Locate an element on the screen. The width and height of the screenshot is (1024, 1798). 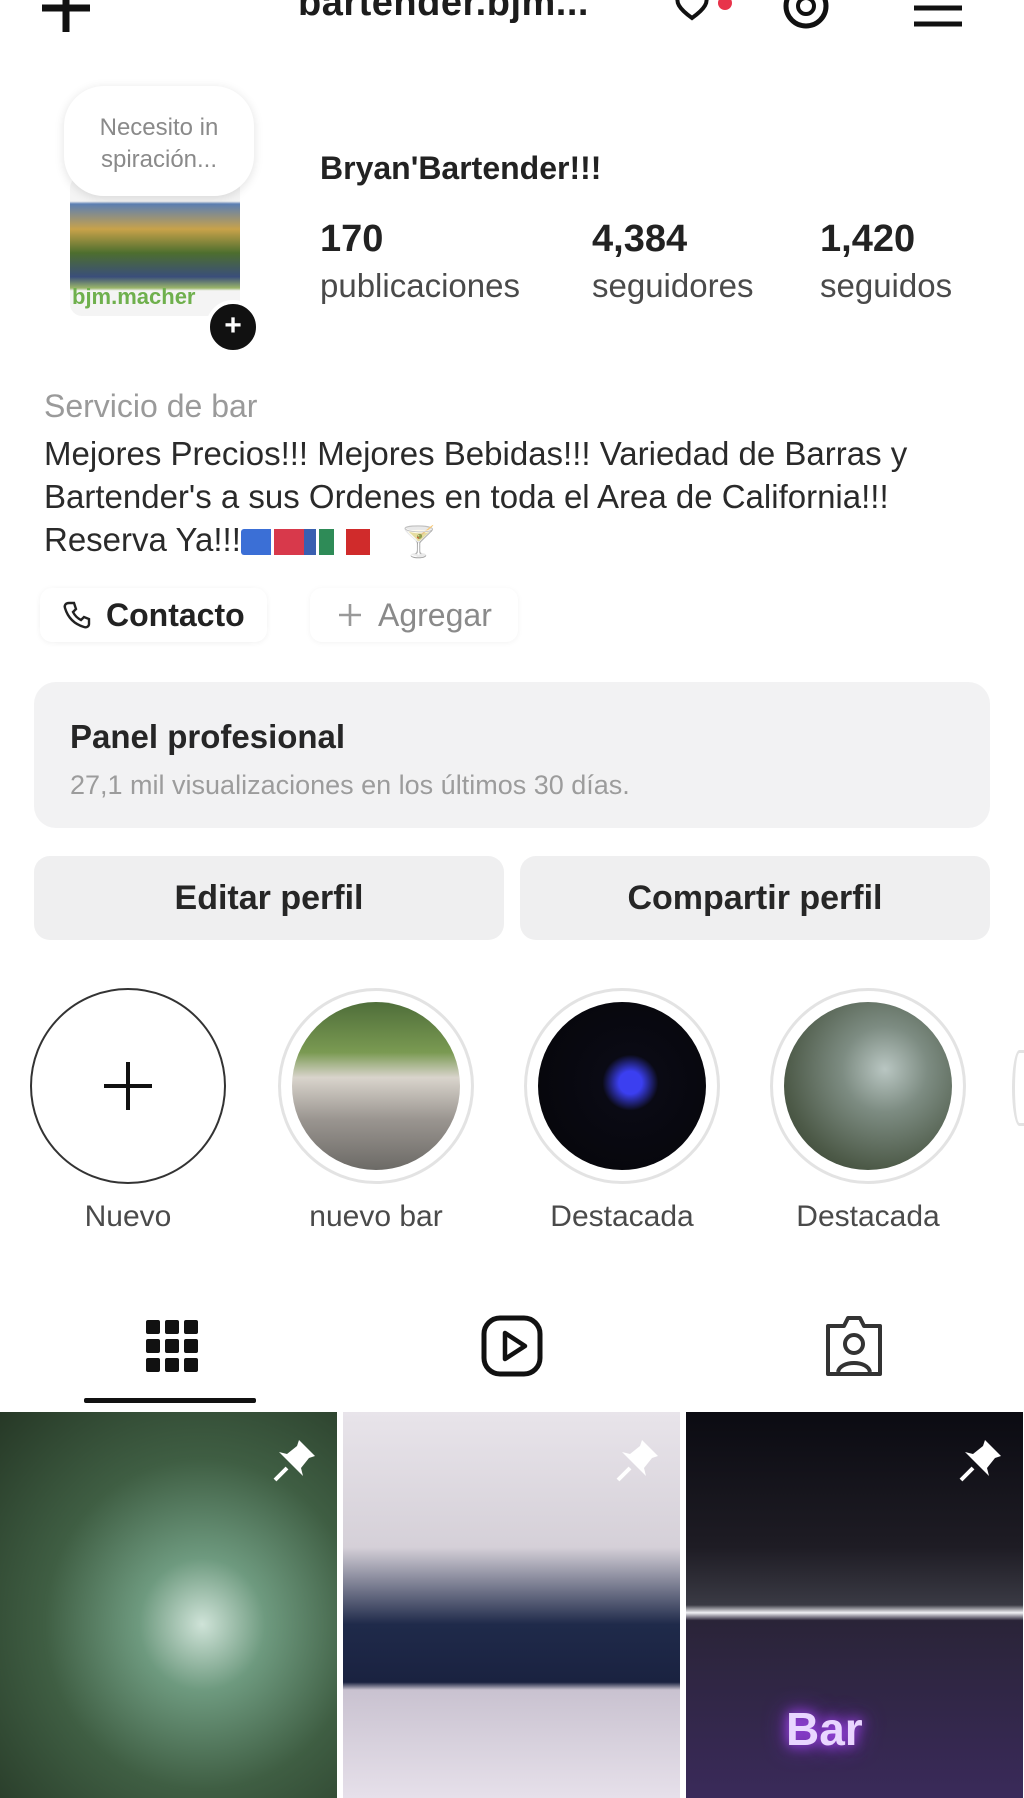
notification-dot is located at coordinates (725, 5).